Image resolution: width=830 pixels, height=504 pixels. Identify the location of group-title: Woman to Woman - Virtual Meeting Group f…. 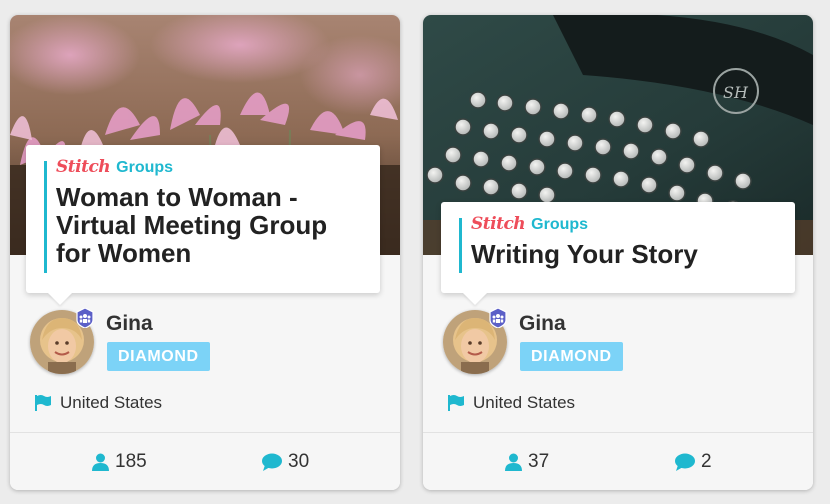
(210, 225).